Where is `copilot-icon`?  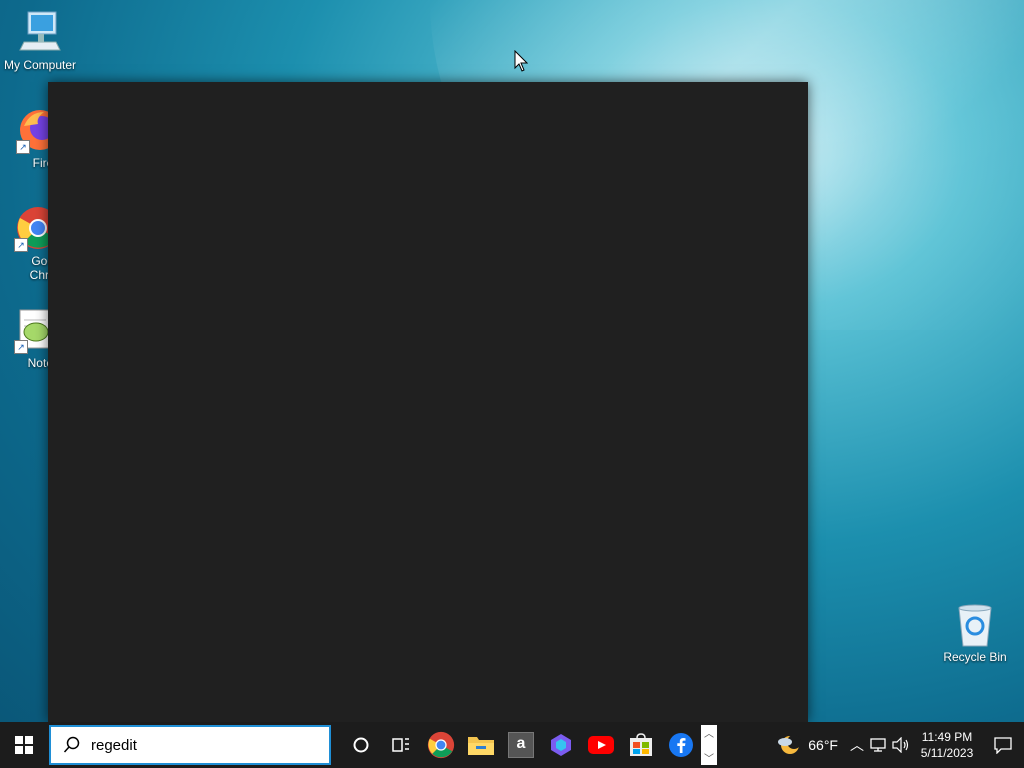
copilot-icon is located at coordinates (561, 745).